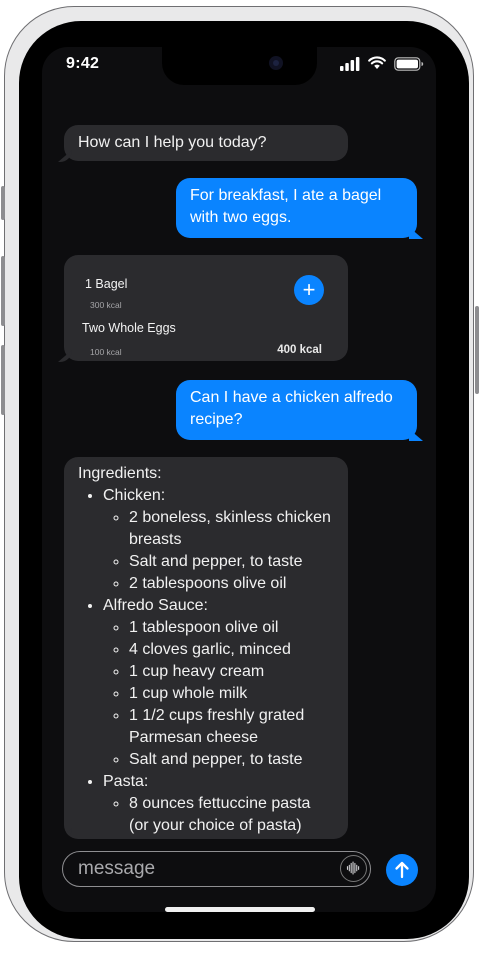 This screenshot has width=481, height=975. What do you see at coordinates (350, 64) in the screenshot?
I see `cellular-signal-icon` at bounding box center [350, 64].